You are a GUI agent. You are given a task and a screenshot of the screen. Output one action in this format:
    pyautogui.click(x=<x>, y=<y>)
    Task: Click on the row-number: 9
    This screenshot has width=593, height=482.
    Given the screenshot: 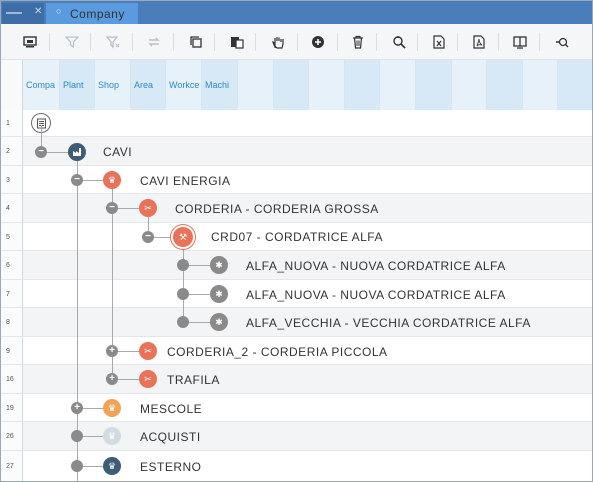 What is the action you would take?
    pyautogui.click(x=12, y=350)
    